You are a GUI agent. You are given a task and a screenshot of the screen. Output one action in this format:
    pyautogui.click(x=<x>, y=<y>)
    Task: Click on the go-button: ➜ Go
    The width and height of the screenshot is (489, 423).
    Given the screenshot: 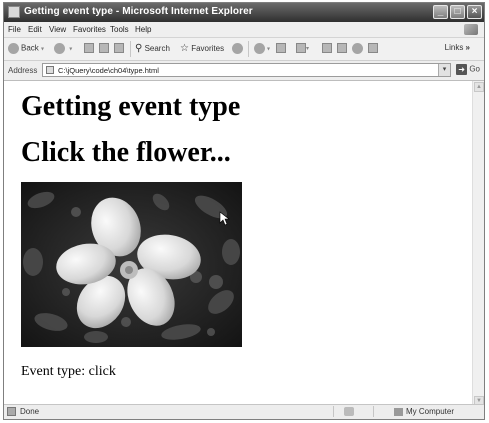 What is the action you would take?
    pyautogui.click(x=468, y=69)
    